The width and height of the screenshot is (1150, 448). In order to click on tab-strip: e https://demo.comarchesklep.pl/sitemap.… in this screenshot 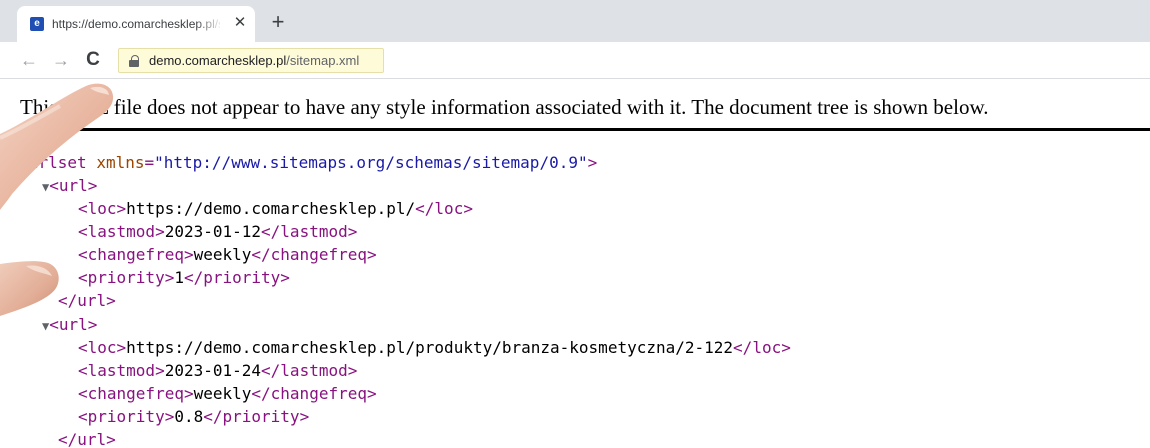, I will do `click(575, 21)`.